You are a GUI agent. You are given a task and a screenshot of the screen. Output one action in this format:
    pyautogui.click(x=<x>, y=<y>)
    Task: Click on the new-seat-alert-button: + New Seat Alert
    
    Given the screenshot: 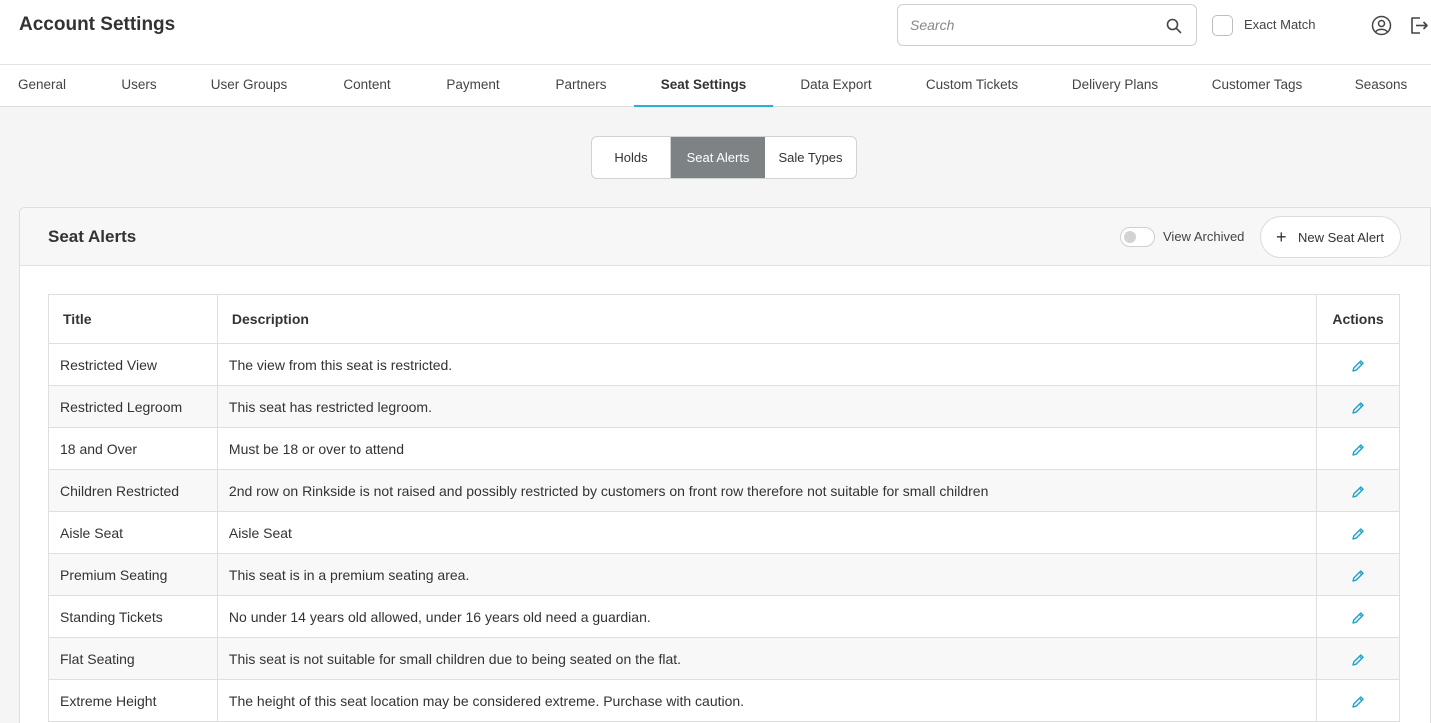 What is the action you would take?
    pyautogui.click(x=1330, y=237)
    